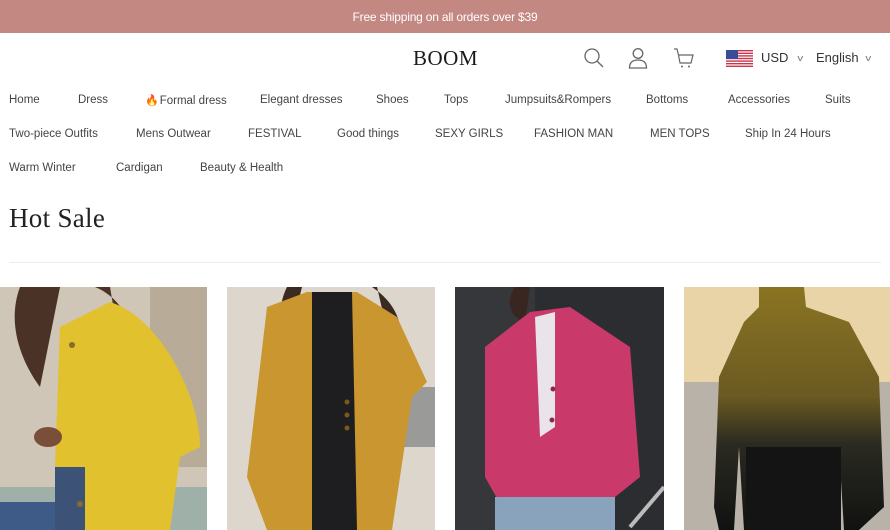 Image resolution: width=890 pixels, height=530 pixels. Describe the element at coordinates (24, 100) in the screenshot. I see `nav-item-home: Home` at that location.